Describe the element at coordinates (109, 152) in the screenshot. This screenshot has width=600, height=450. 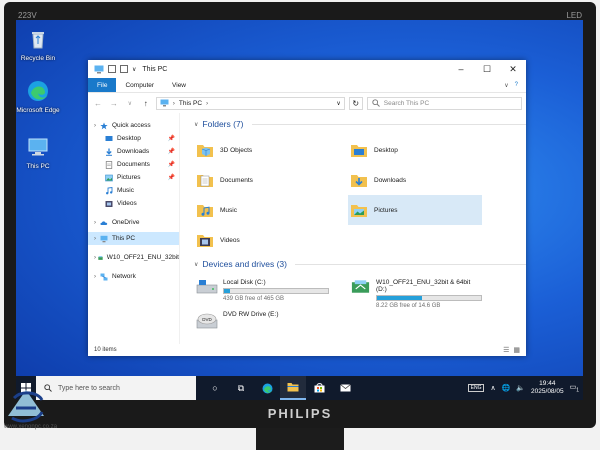
I see `download-icon` at that location.